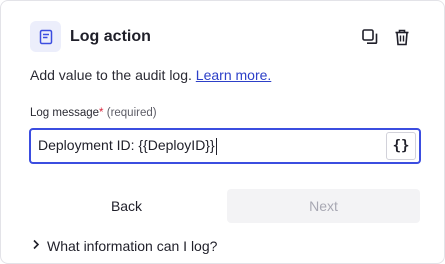  What do you see at coordinates (233, 75) in the screenshot?
I see `learn-more-link: Learn more.` at bounding box center [233, 75].